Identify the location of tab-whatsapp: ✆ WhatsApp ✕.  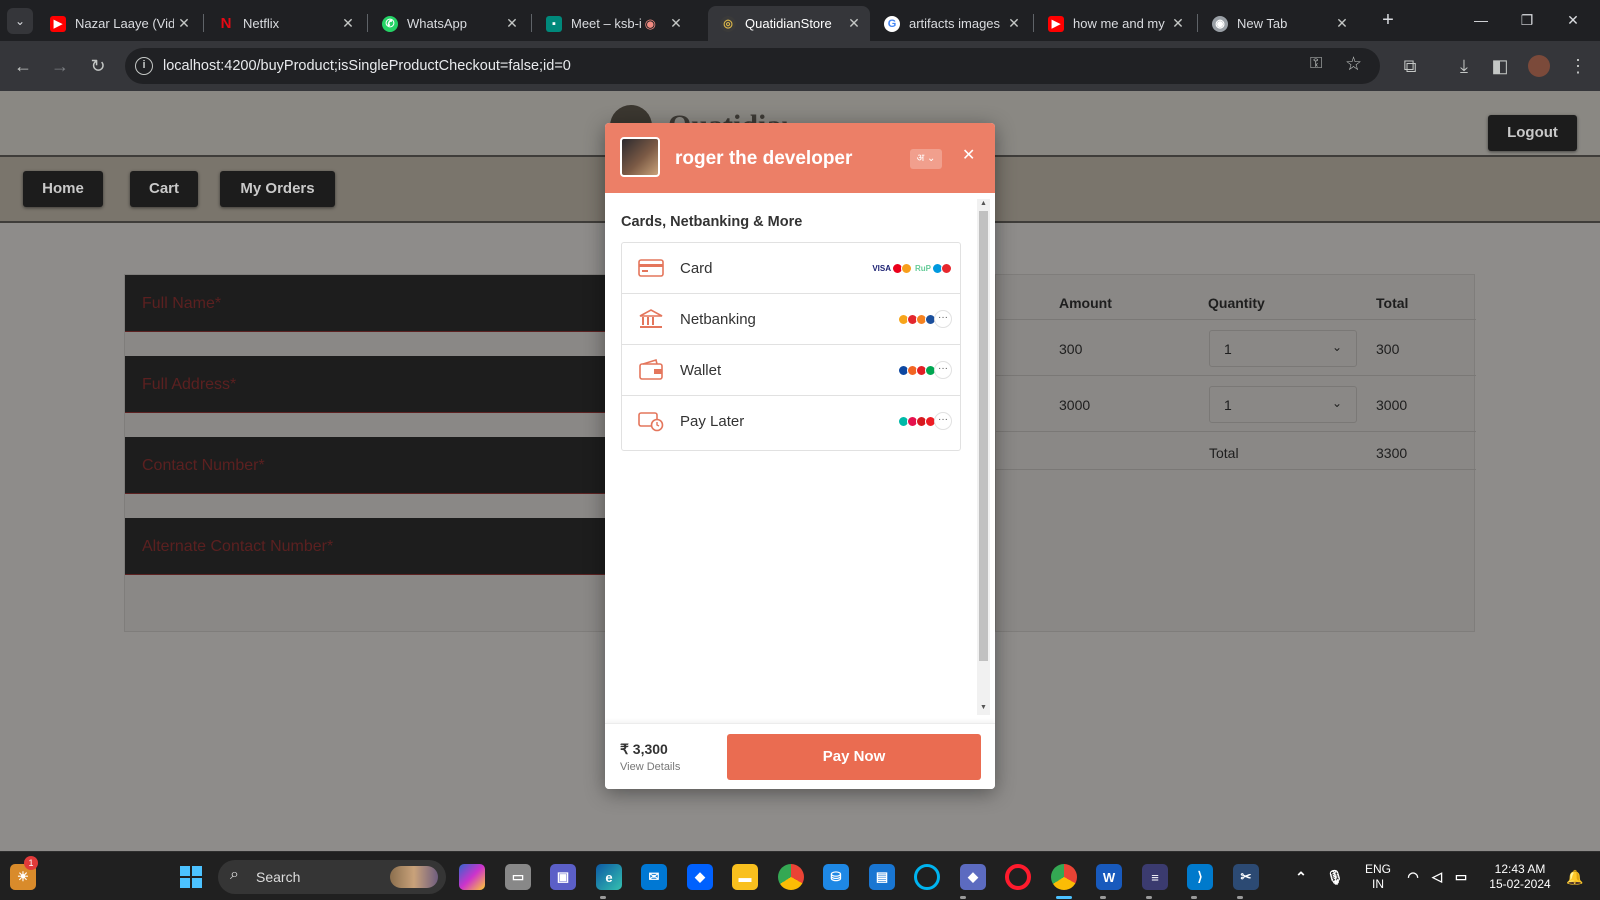
(449, 23).